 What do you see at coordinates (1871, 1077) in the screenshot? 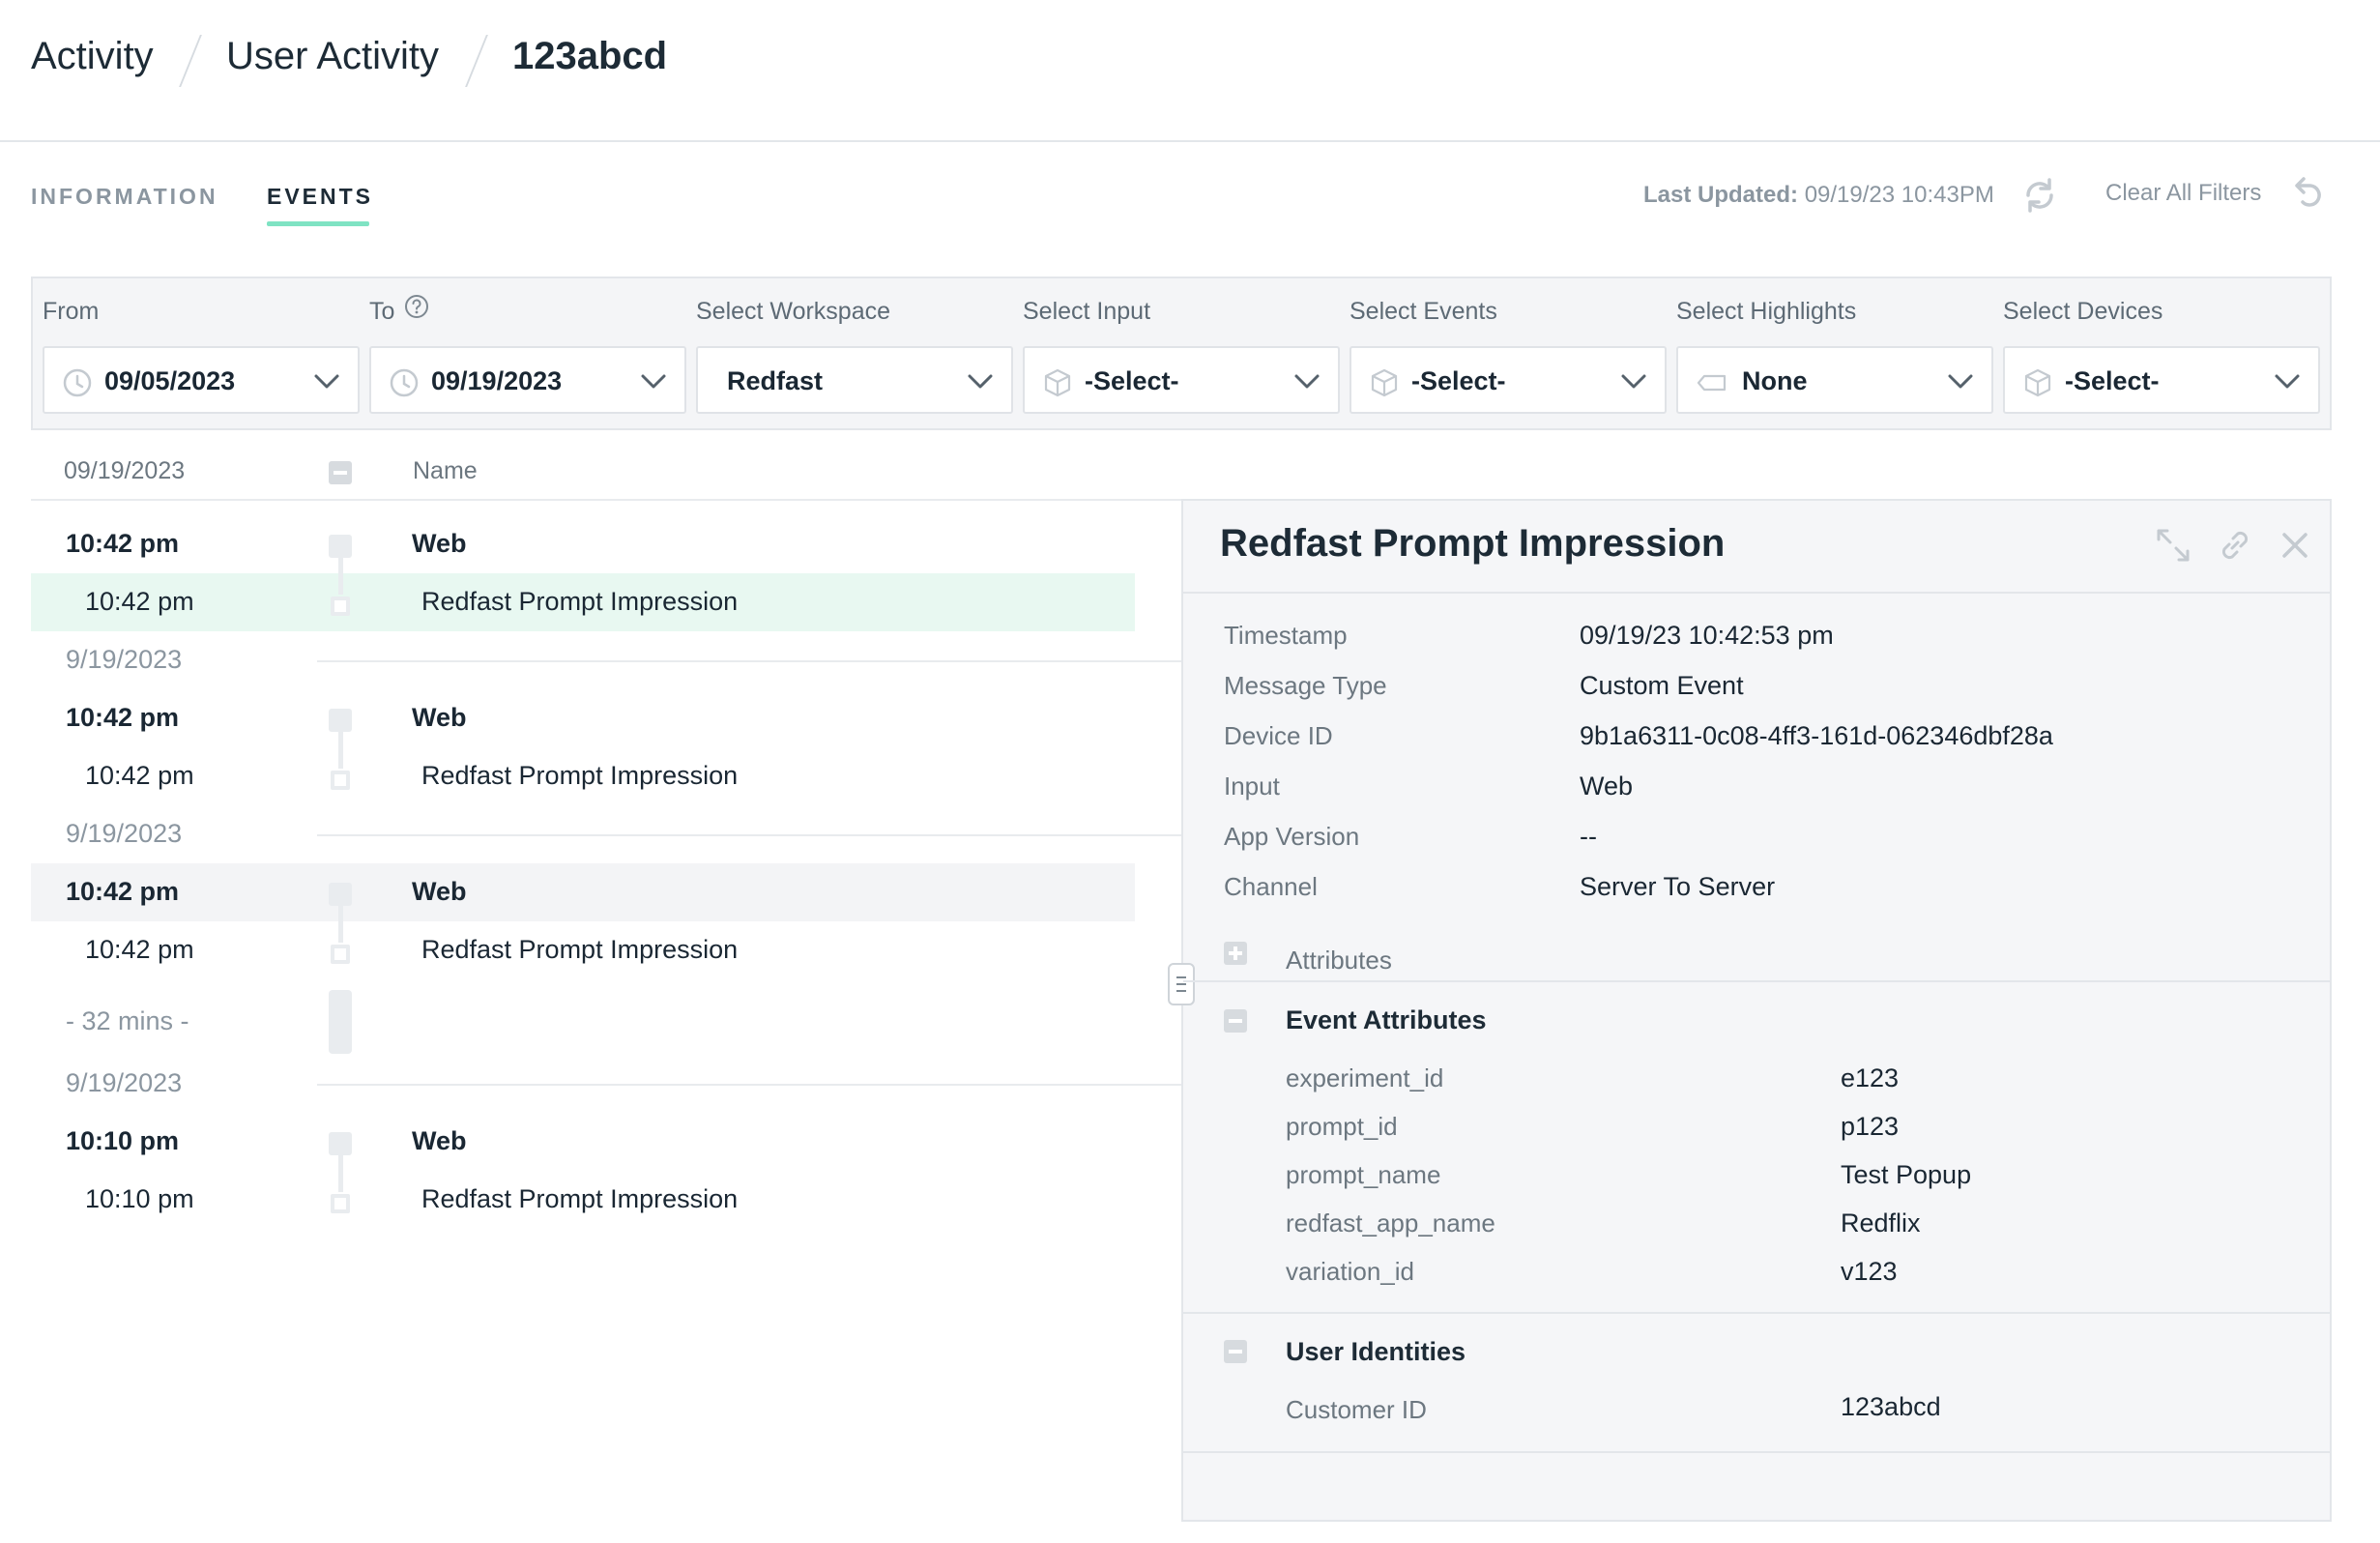
I see `attr-value: e123` at bounding box center [1871, 1077].